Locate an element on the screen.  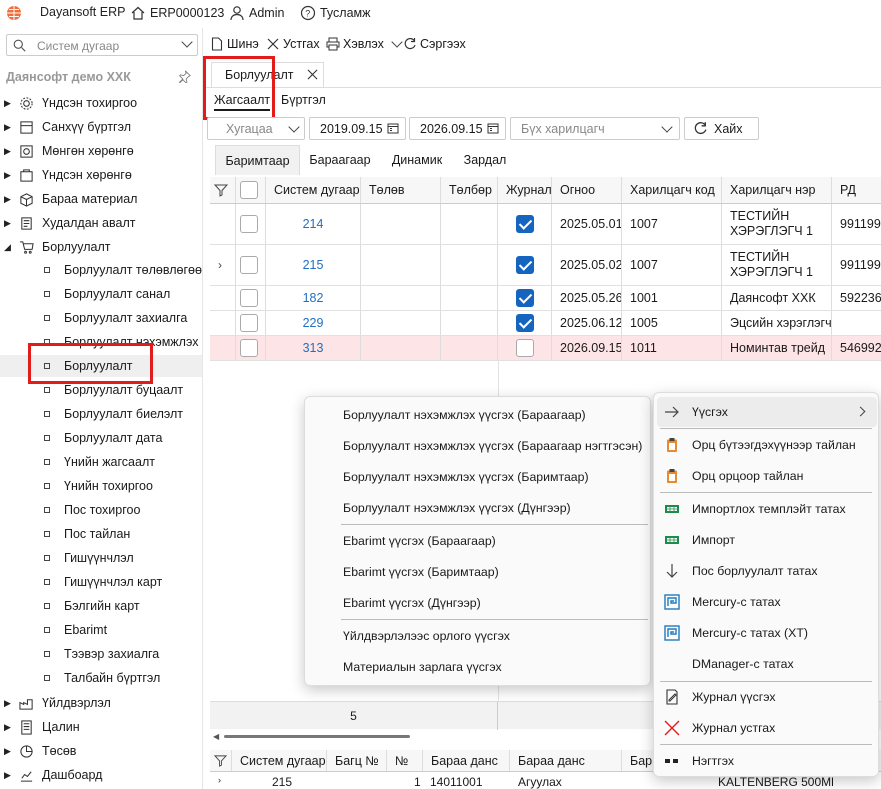
sidebar-subitem-13: Гишүүнчлэл карт is located at coordinates (101, 582).